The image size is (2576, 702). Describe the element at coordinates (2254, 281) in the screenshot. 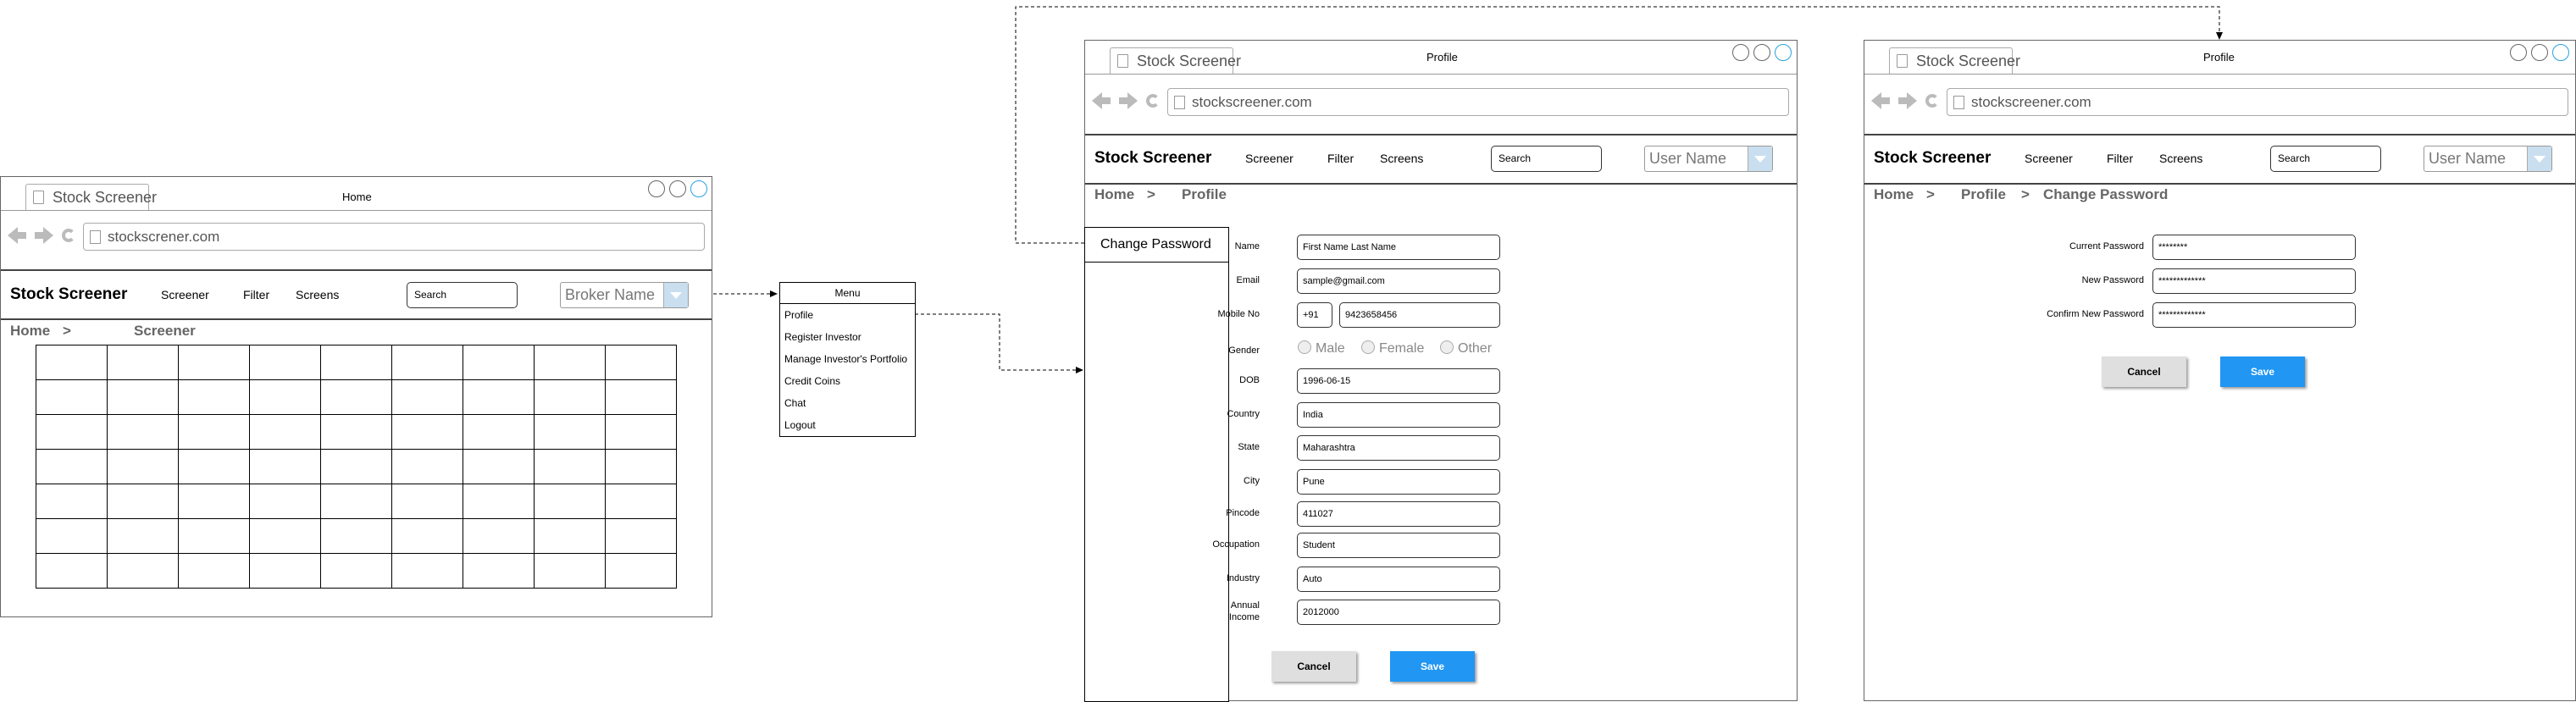

I see `new-password-field: *************` at that location.